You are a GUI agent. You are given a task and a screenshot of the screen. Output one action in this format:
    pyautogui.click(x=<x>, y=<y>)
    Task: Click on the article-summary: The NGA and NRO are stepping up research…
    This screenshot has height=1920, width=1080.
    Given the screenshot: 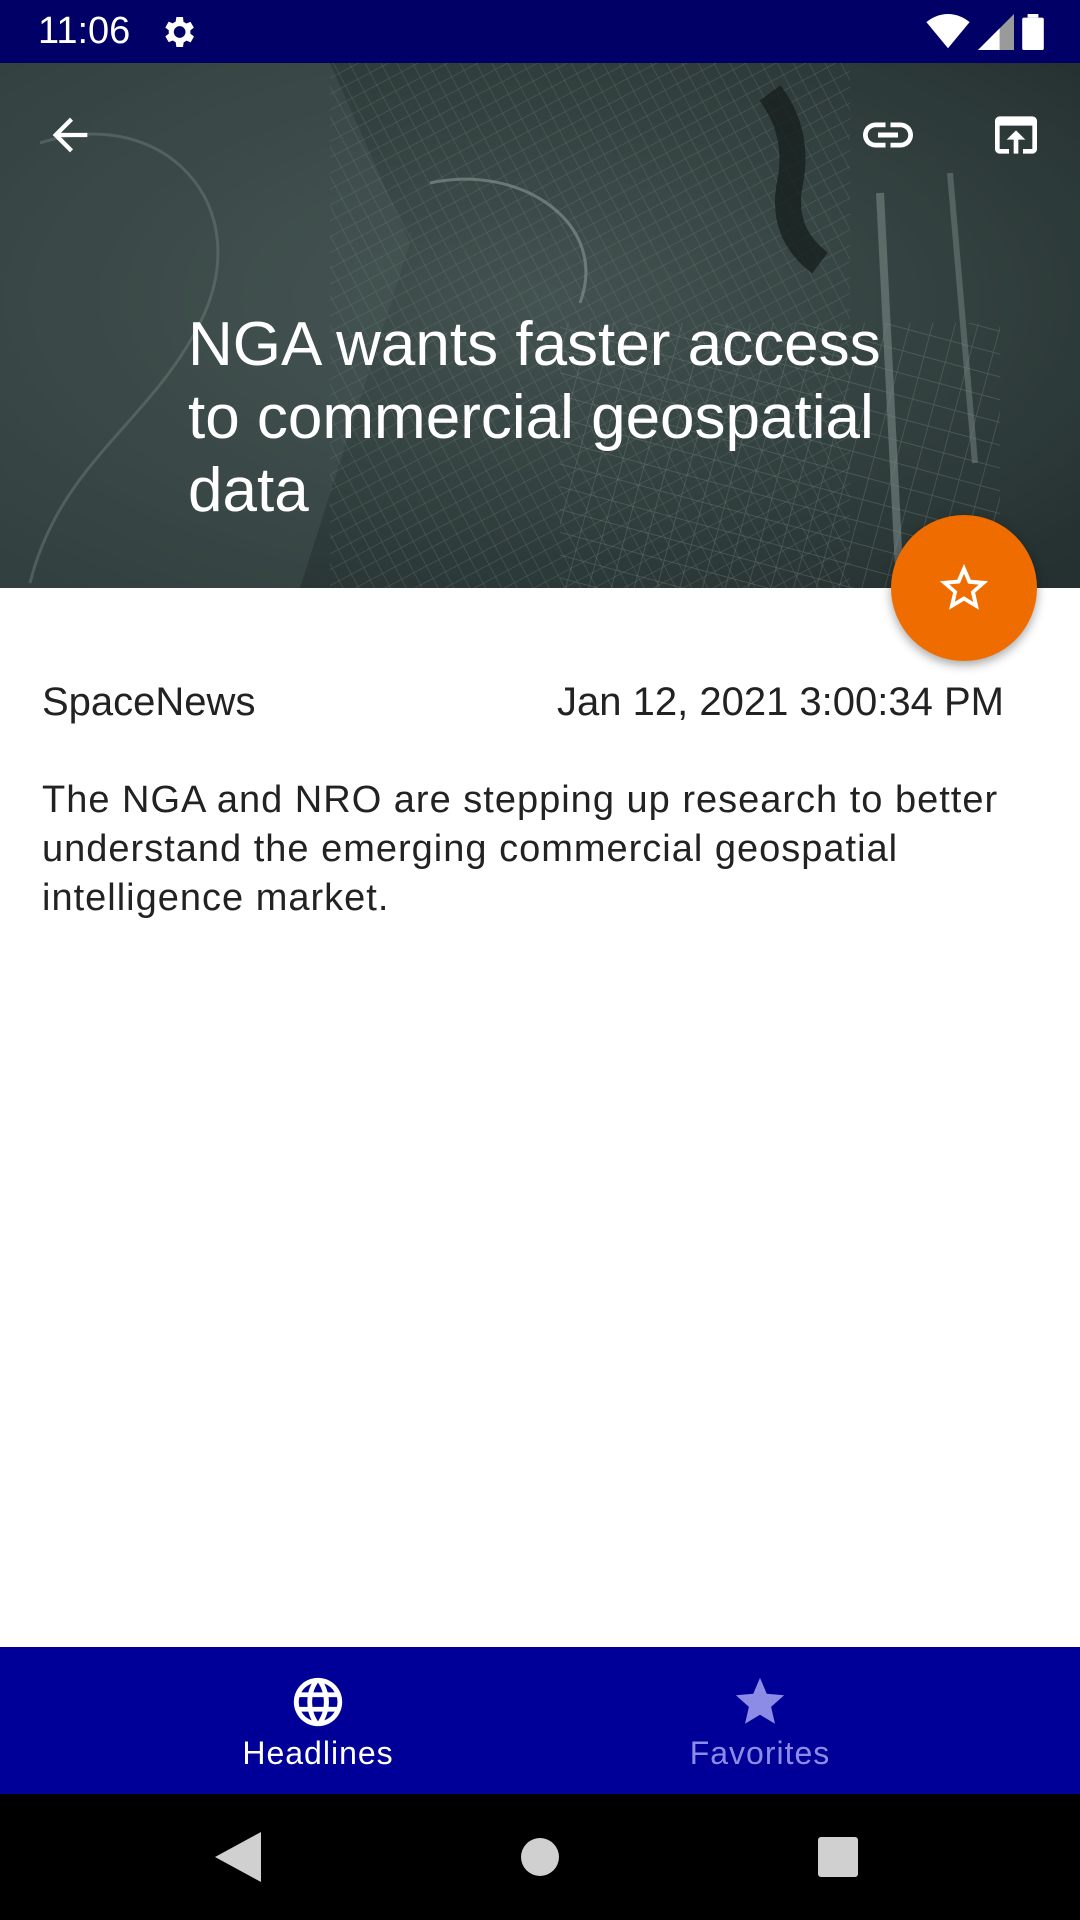 What is the action you would take?
    pyautogui.click(x=520, y=849)
    